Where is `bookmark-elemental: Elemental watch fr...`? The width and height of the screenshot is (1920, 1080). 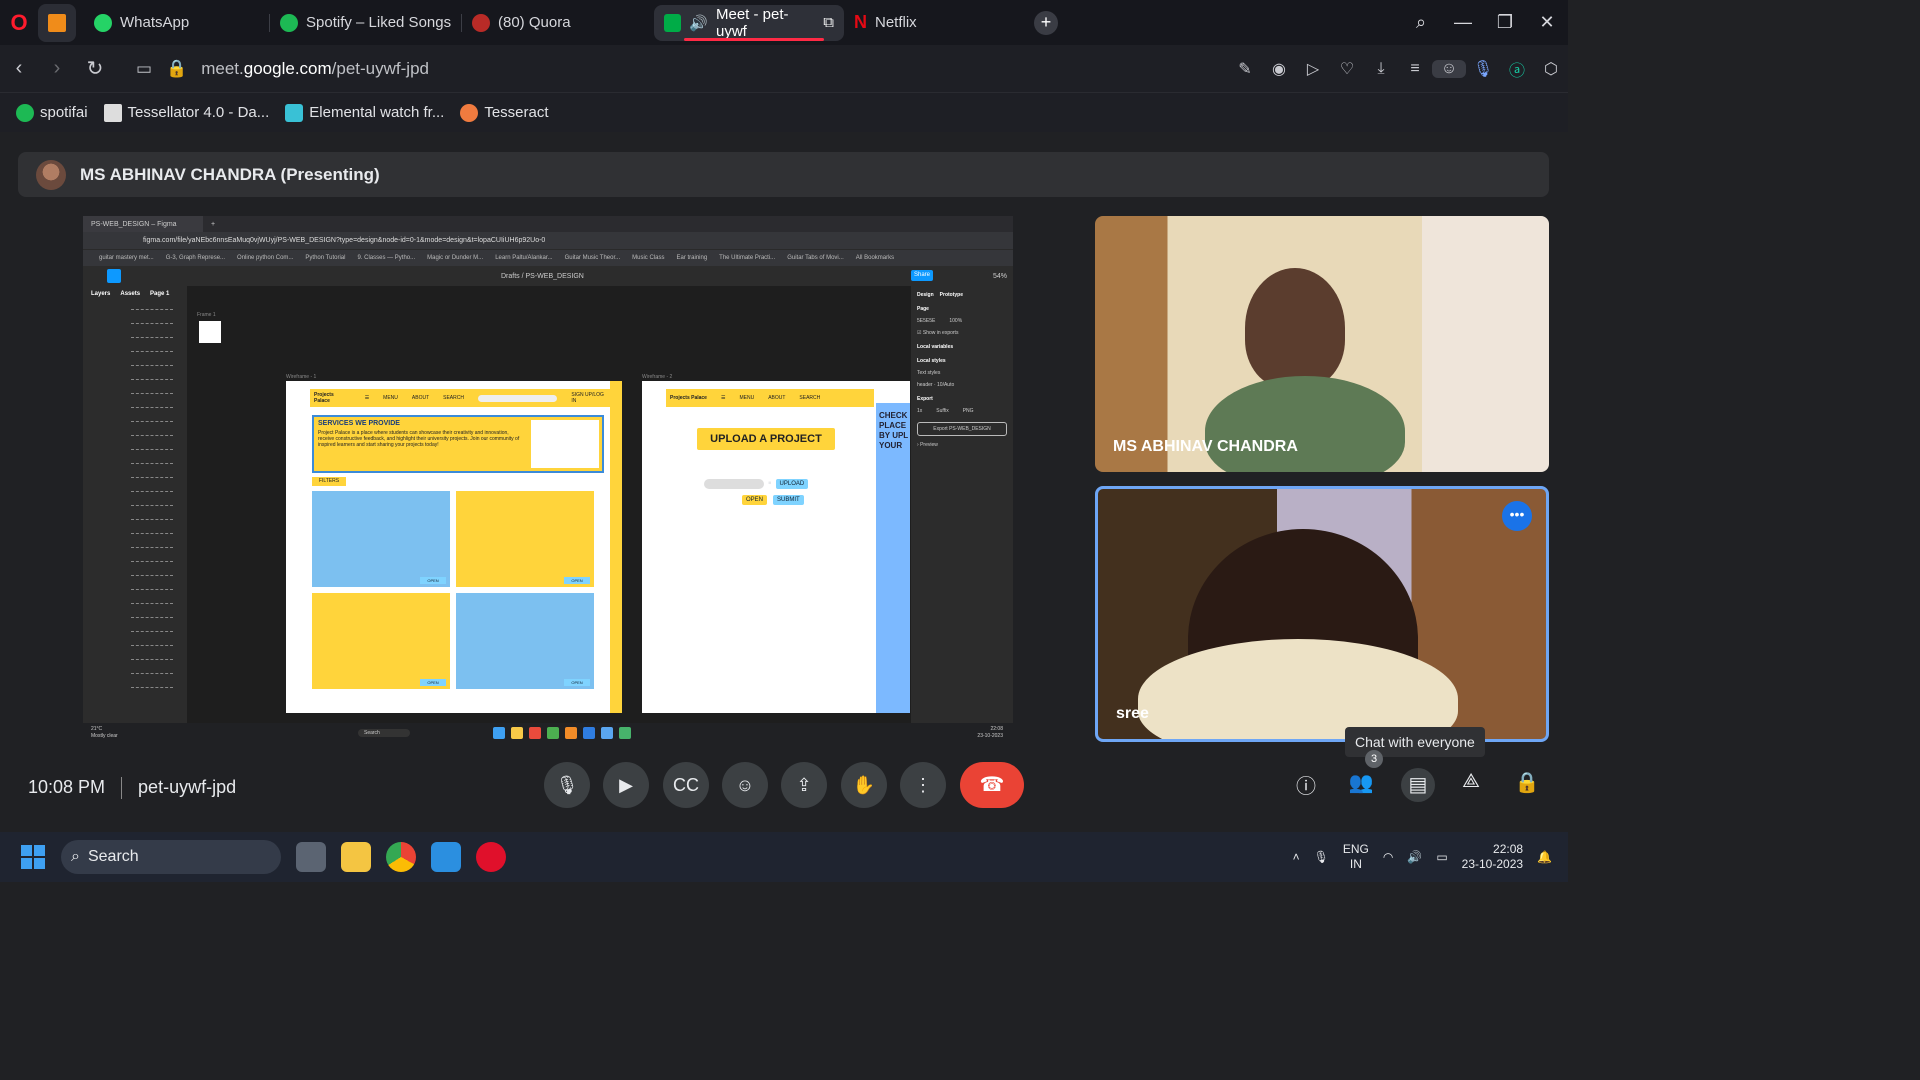
bookmark-elemental: Elemental watch fr... is located at coordinates (364, 112).